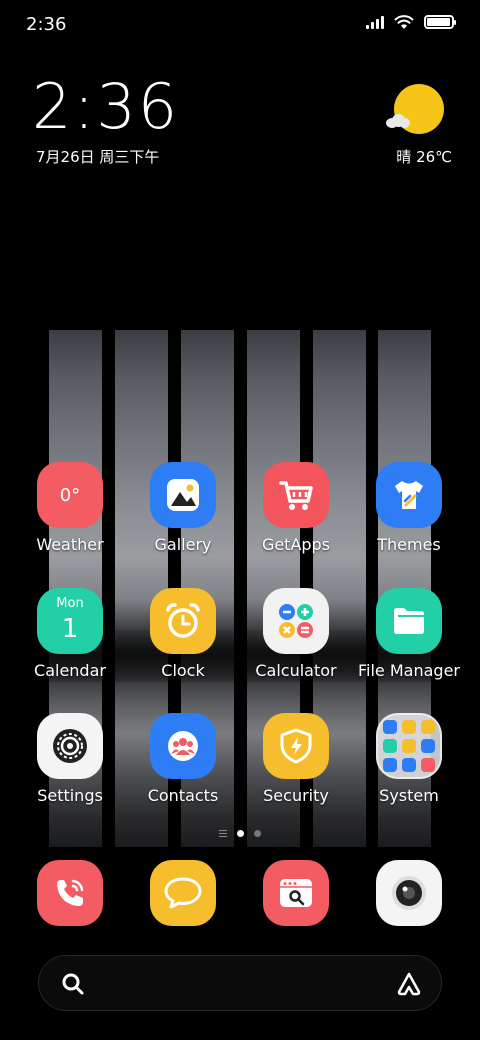 This screenshot has width=480, height=1040. What do you see at coordinates (375, 22) in the screenshot?
I see `signal-icon` at bounding box center [375, 22].